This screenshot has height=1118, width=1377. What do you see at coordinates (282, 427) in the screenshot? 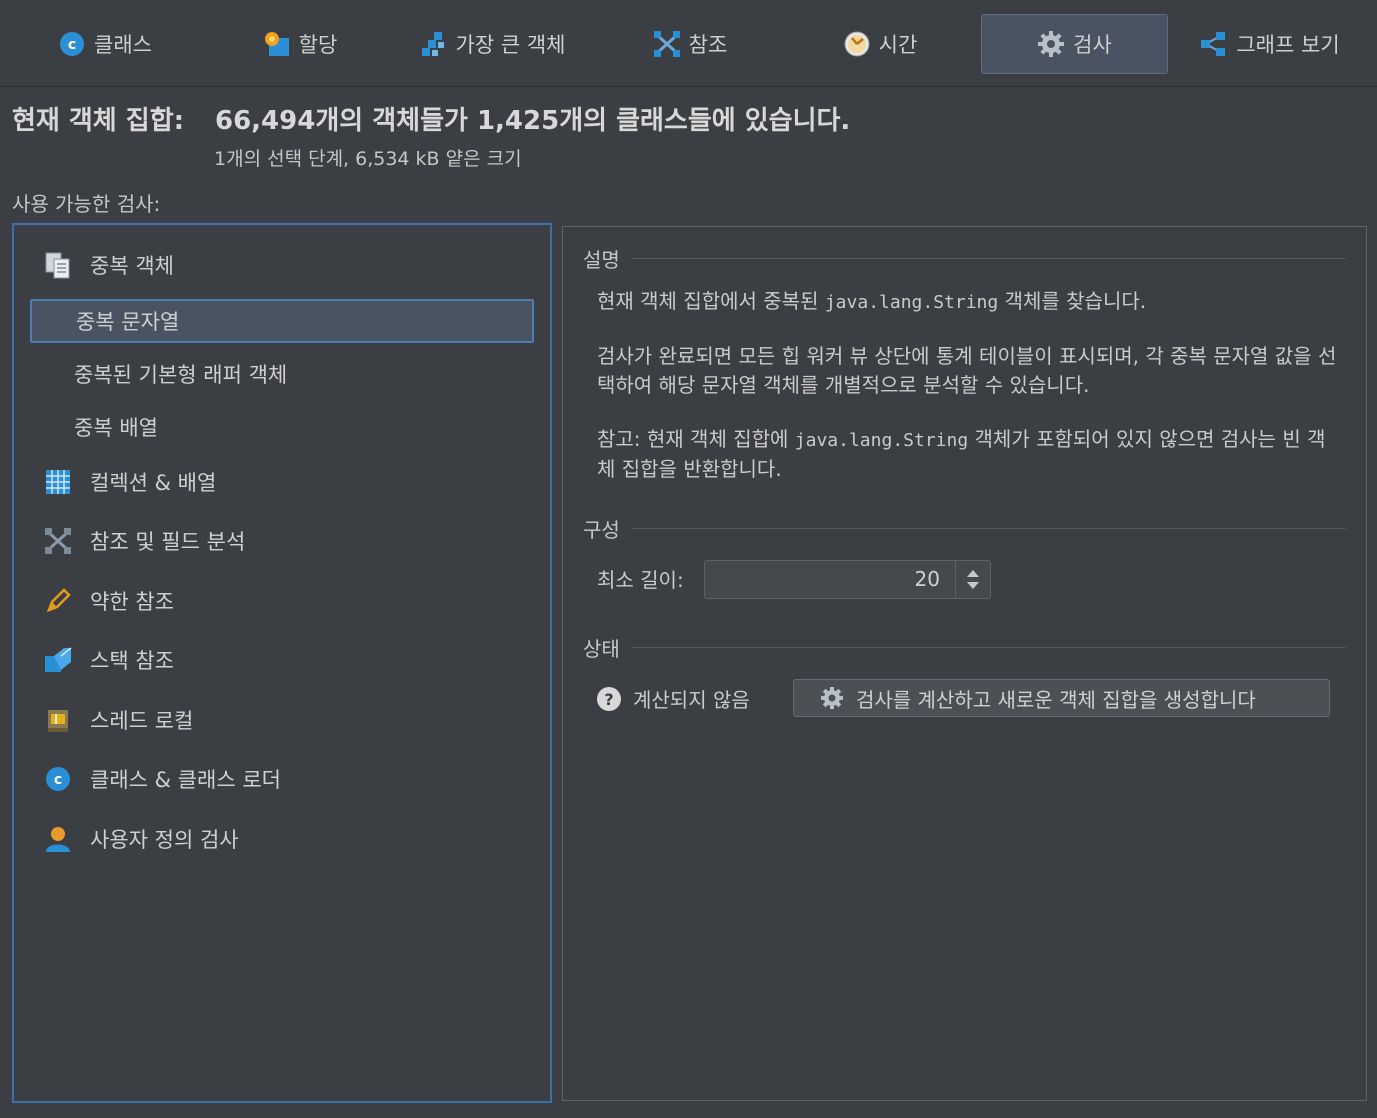
I see `inspection-duplicate-arrays: 중복 배열` at bounding box center [282, 427].